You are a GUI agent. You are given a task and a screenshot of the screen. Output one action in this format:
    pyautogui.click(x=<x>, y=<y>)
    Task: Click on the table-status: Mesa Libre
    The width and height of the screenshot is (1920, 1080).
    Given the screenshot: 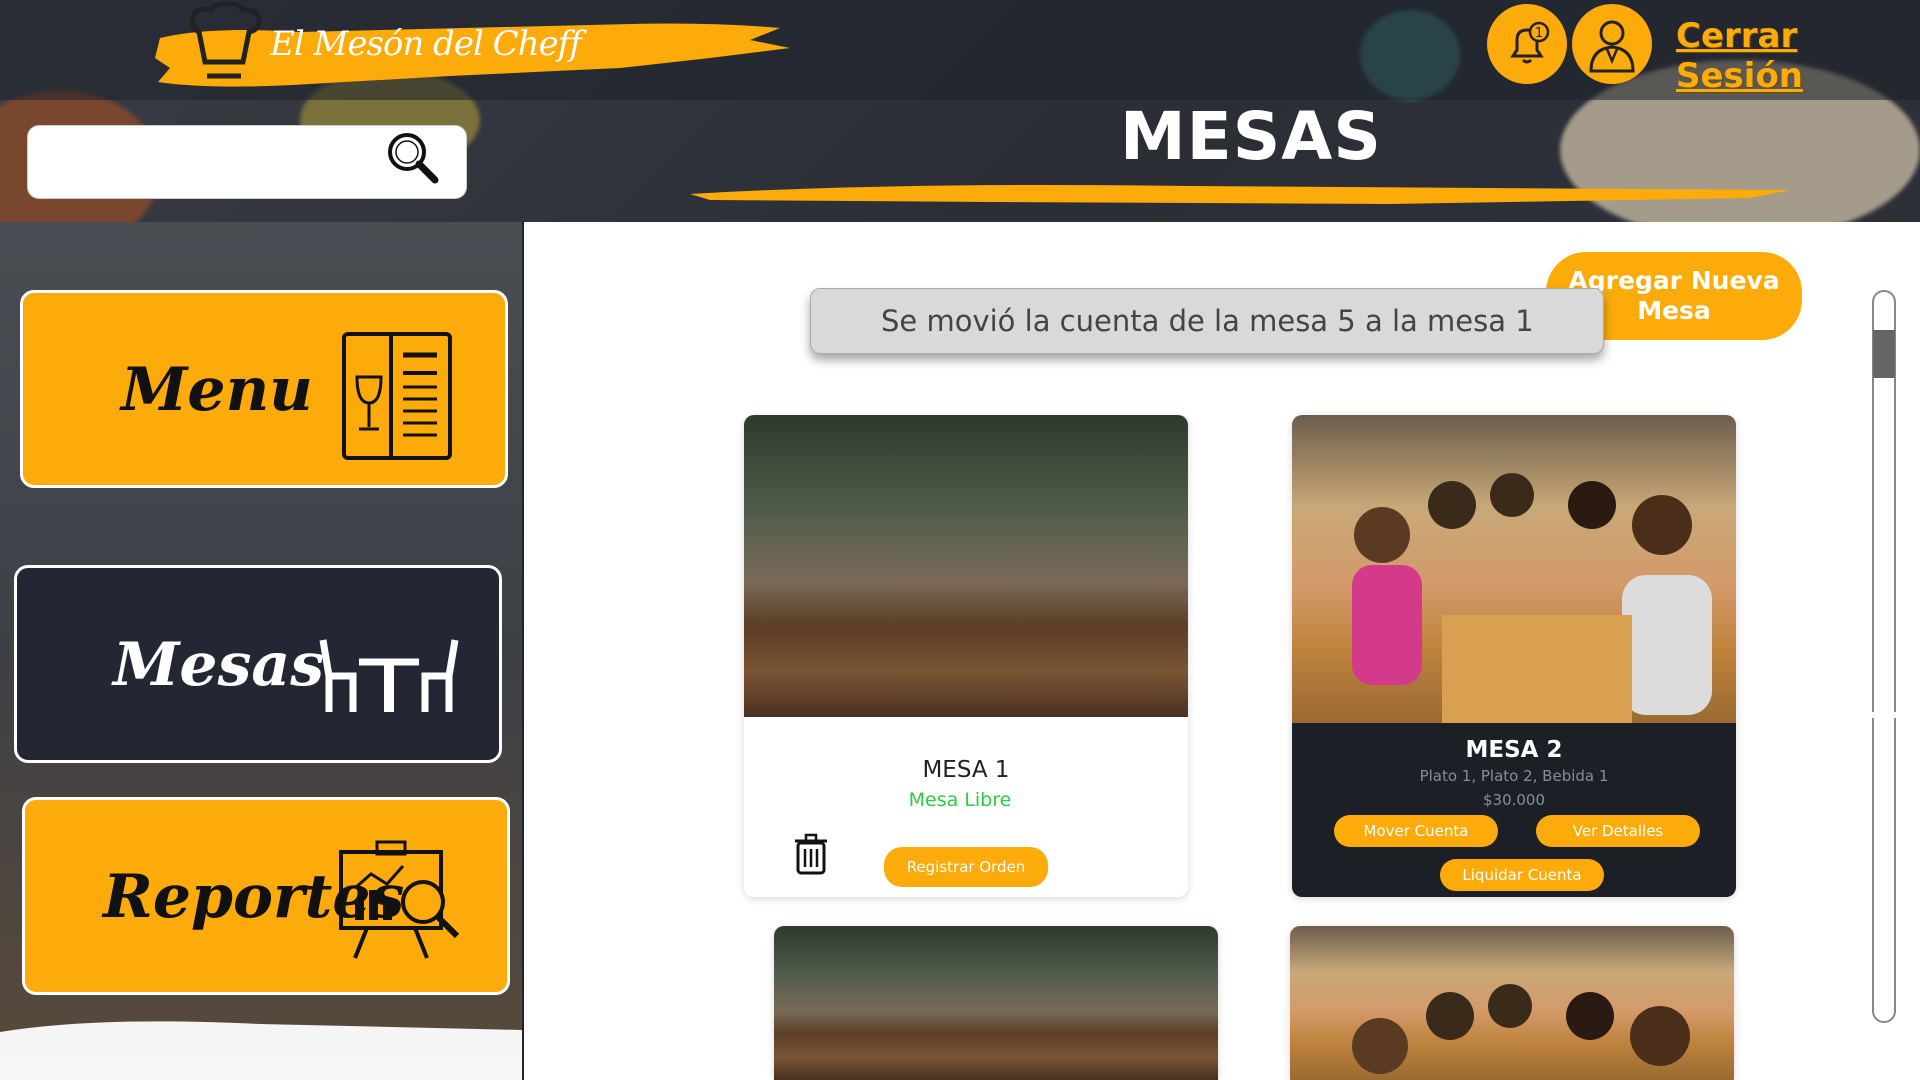 What is the action you would take?
    pyautogui.click(x=960, y=800)
    